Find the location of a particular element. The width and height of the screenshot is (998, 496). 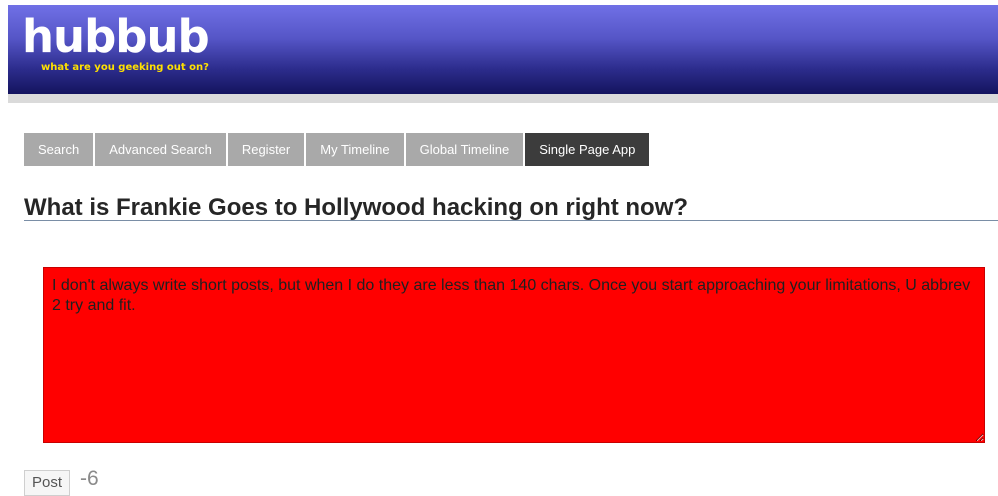

nav-item-search: Search is located at coordinates (60, 149).